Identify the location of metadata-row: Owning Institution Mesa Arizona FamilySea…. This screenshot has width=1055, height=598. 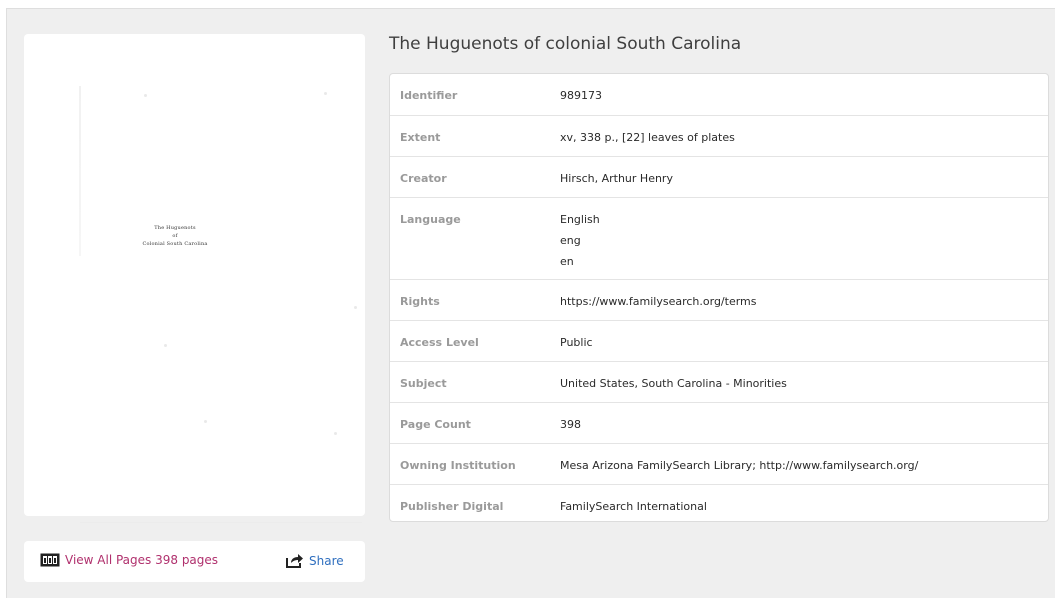
(719, 463).